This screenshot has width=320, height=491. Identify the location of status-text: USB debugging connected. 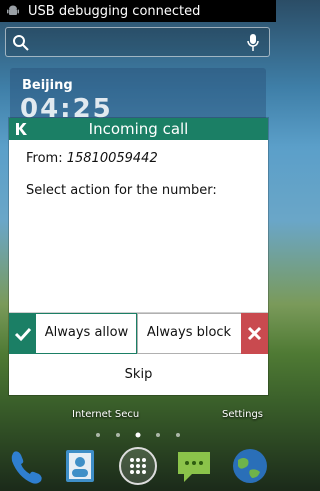
(114, 11).